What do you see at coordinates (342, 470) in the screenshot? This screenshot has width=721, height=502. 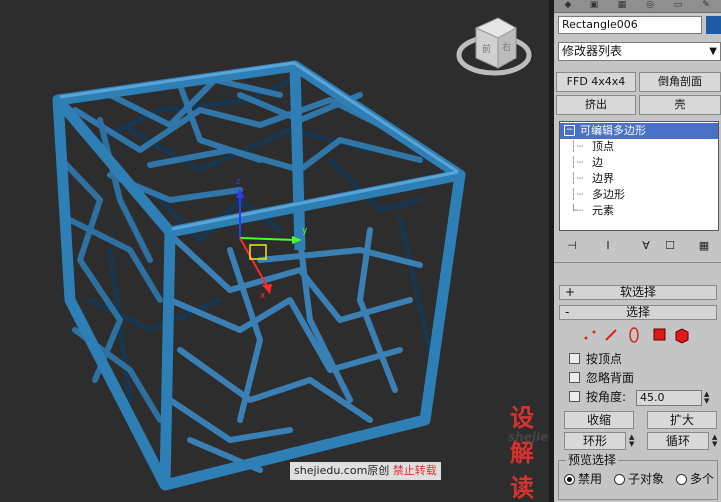 I see `credit-prefix: shejiedu.com原创` at bounding box center [342, 470].